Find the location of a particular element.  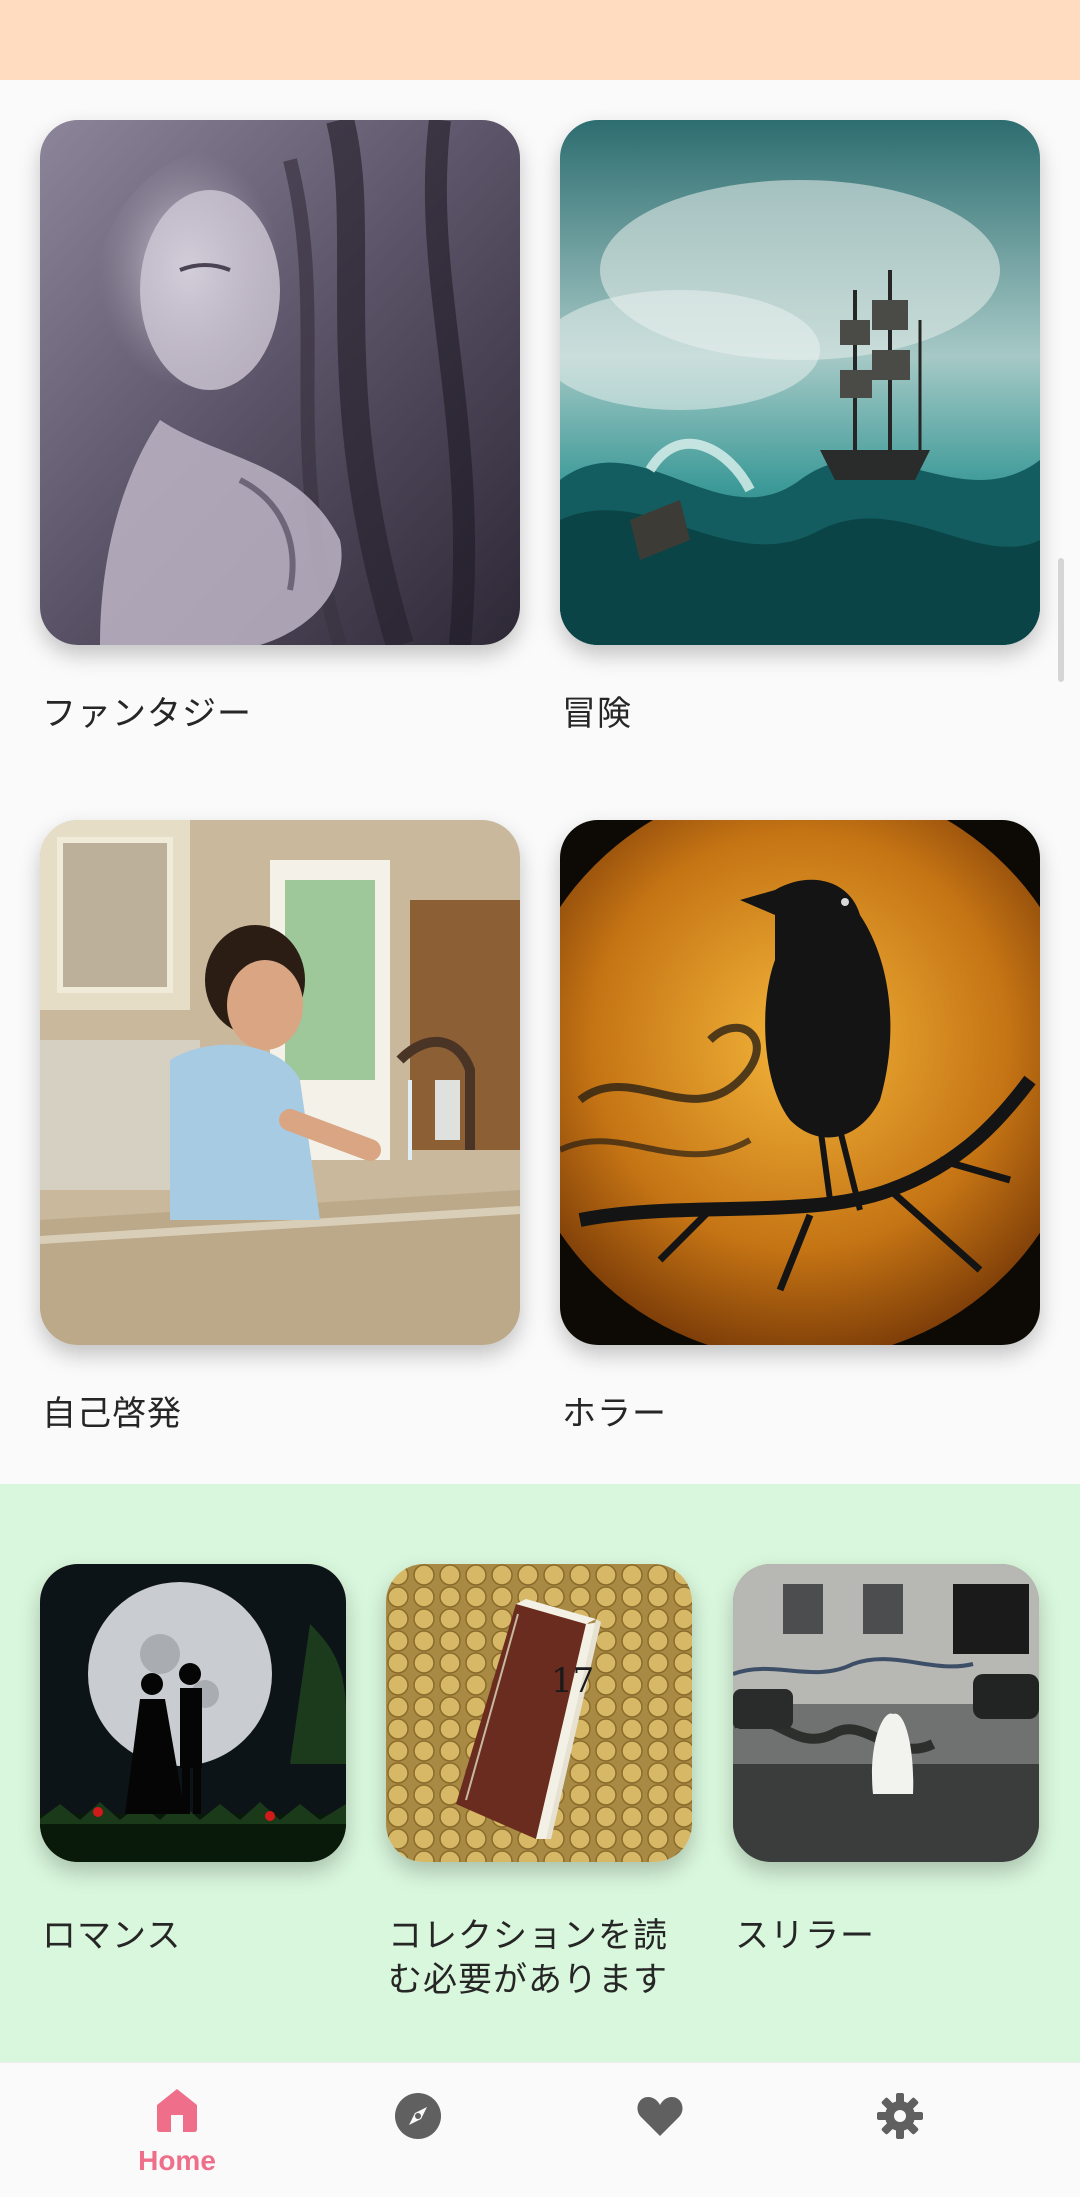

genre-image-self-help is located at coordinates (280, 1082).